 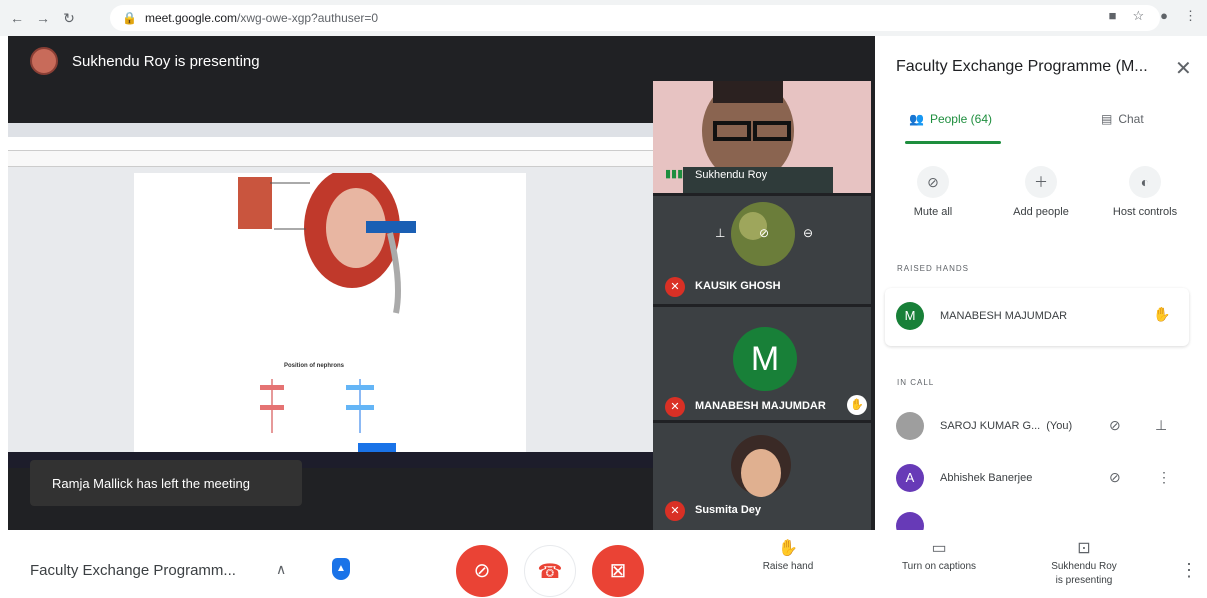 What do you see at coordinates (857, 405) in the screenshot?
I see `raised-hand-icon: ✋` at bounding box center [857, 405].